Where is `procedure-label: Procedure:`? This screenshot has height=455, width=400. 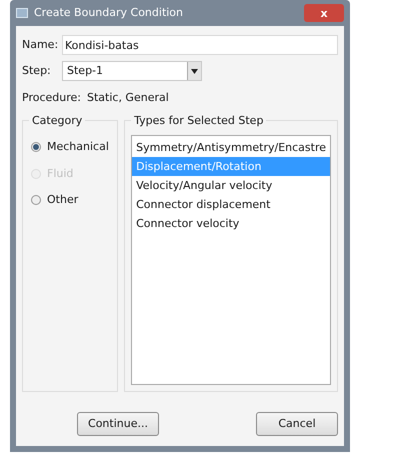
procedure-label: Procedure: is located at coordinates (51, 98).